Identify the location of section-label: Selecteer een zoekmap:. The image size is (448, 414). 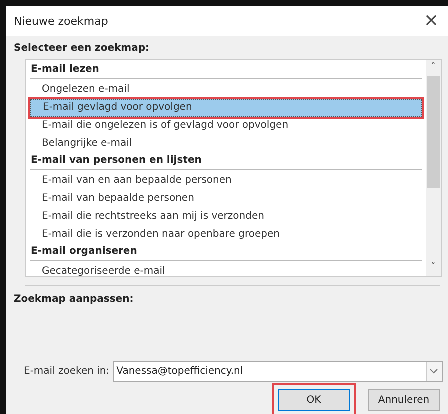
(82, 48).